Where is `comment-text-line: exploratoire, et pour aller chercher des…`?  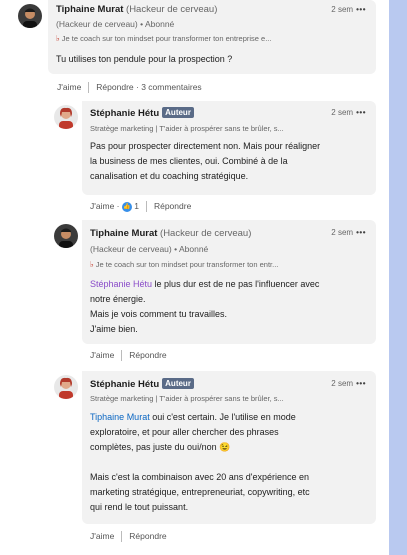 comment-text-line: exploratoire, et pour aller chercher des… is located at coordinates (184, 432).